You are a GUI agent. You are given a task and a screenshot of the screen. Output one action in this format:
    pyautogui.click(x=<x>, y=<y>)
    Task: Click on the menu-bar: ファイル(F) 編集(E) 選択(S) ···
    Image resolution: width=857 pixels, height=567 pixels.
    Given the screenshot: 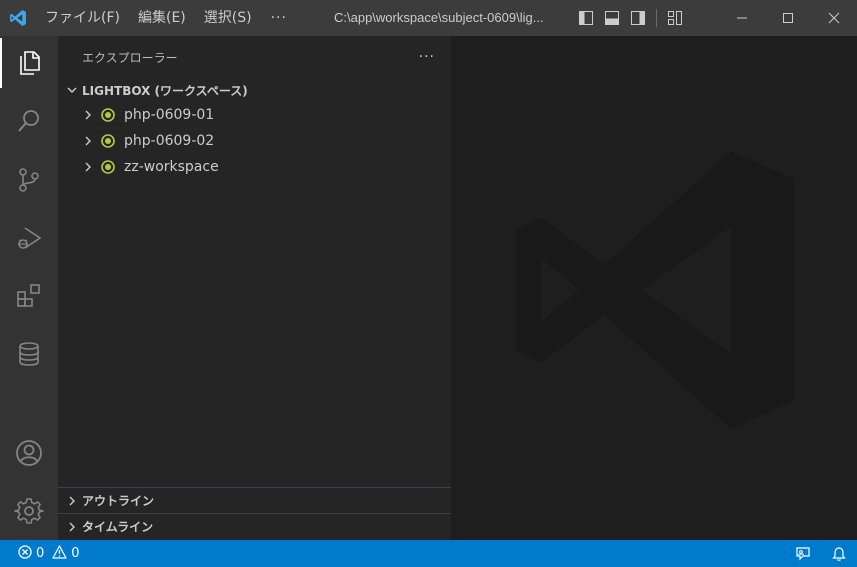 What is the action you would take?
    pyautogui.click(x=166, y=18)
    